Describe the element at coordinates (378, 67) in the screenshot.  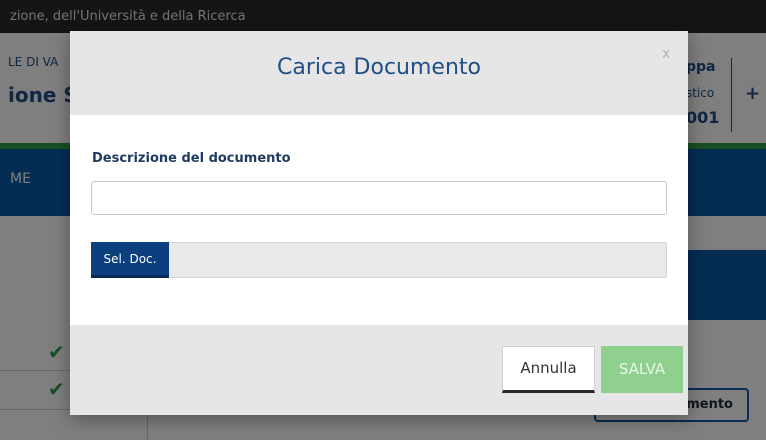
I see `modal-title: Carica Documento` at that location.